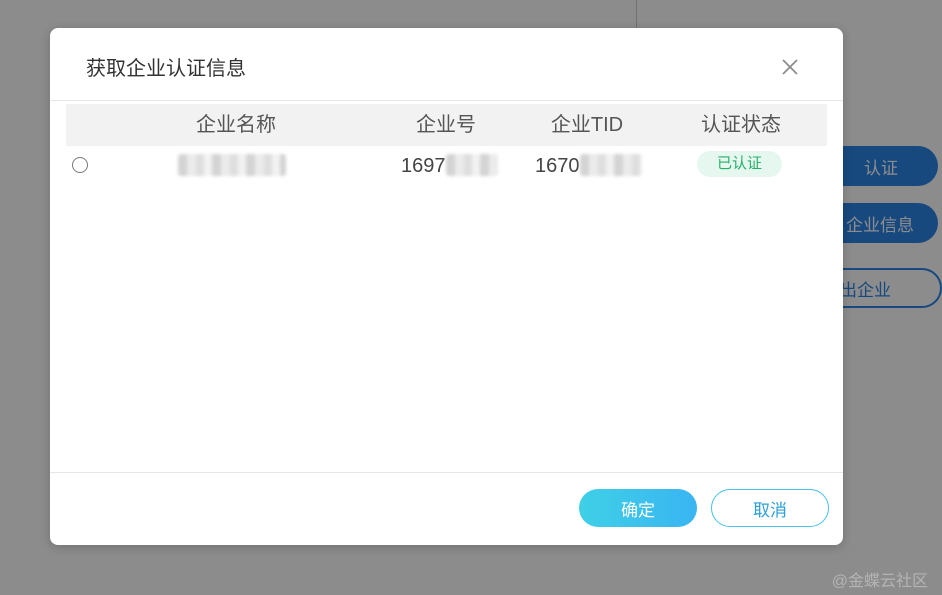 This screenshot has width=942, height=595. Describe the element at coordinates (740, 164) in the screenshot. I see `status-badge: 已认证` at that location.